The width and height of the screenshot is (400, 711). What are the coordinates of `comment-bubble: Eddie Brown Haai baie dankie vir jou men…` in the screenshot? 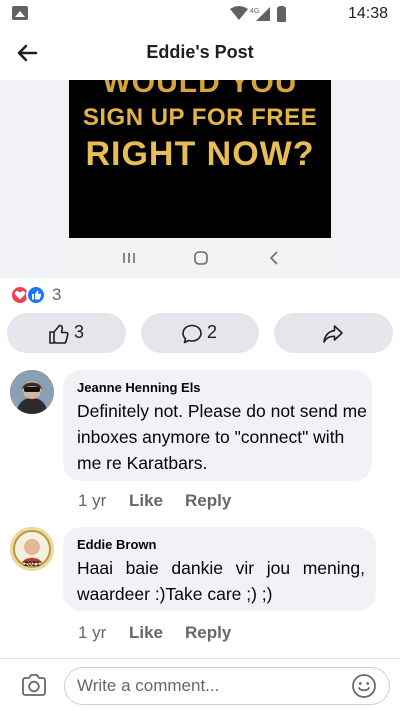 It's located at (219, 569).